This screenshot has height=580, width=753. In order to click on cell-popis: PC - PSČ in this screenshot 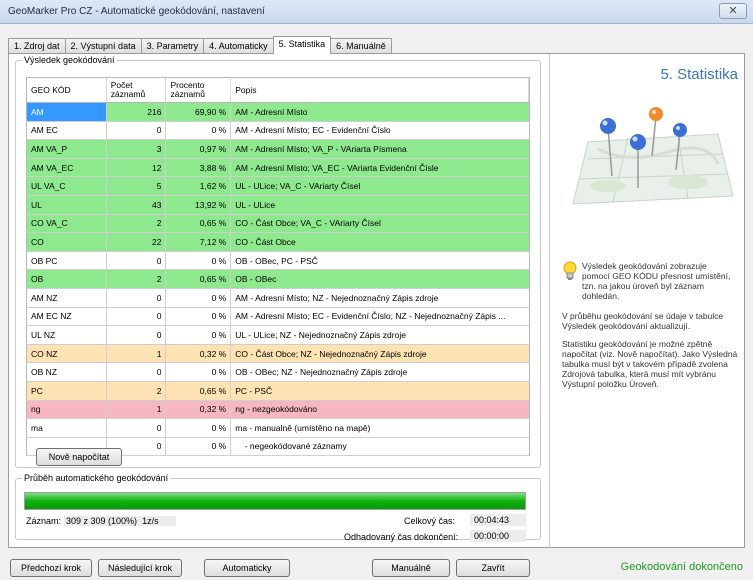, I will do `click(254, 390)`.